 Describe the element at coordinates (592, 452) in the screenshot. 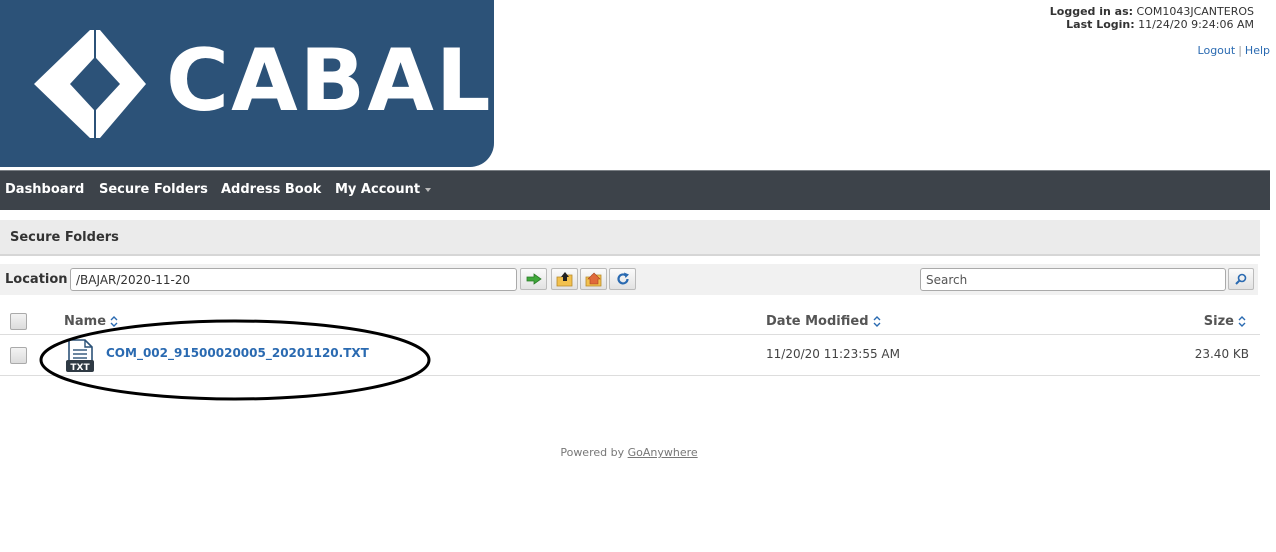

I see `footer-text: Powered by` at that location.